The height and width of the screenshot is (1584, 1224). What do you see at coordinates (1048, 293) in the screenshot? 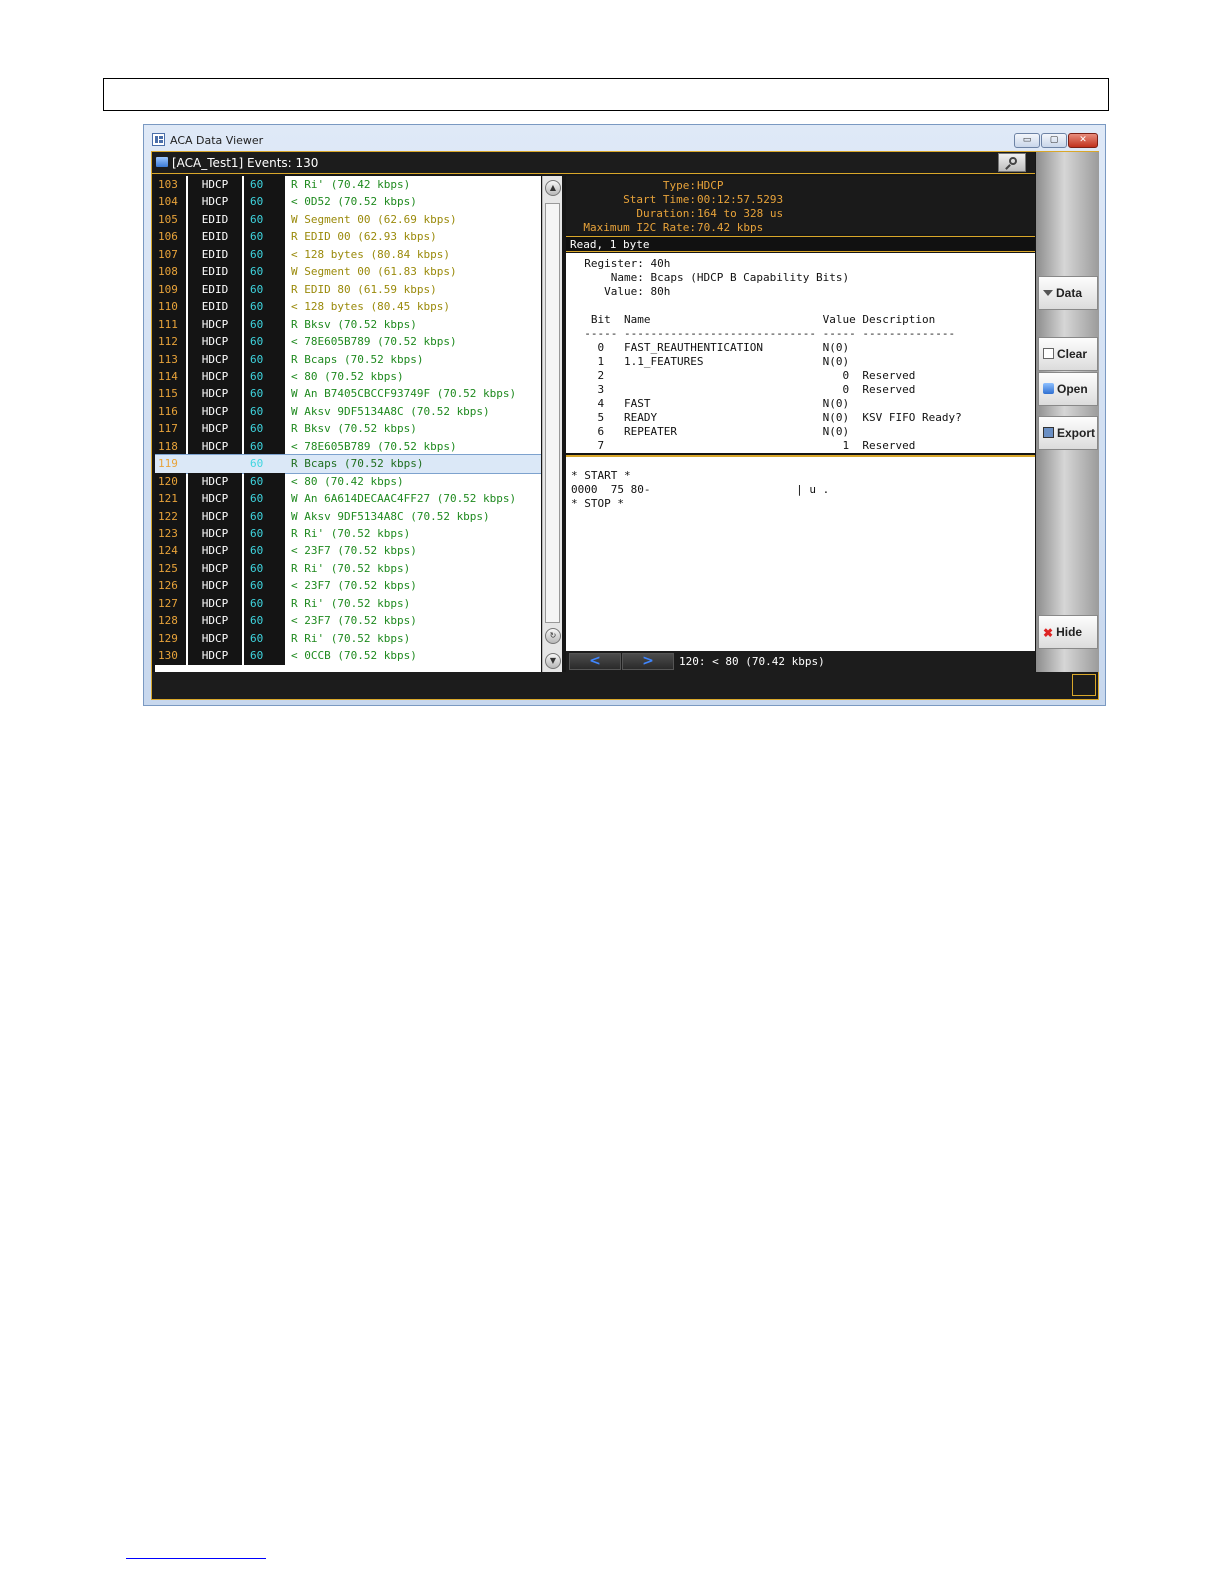
I see `chevron-down-icon` at bounding box center [1048, 293].